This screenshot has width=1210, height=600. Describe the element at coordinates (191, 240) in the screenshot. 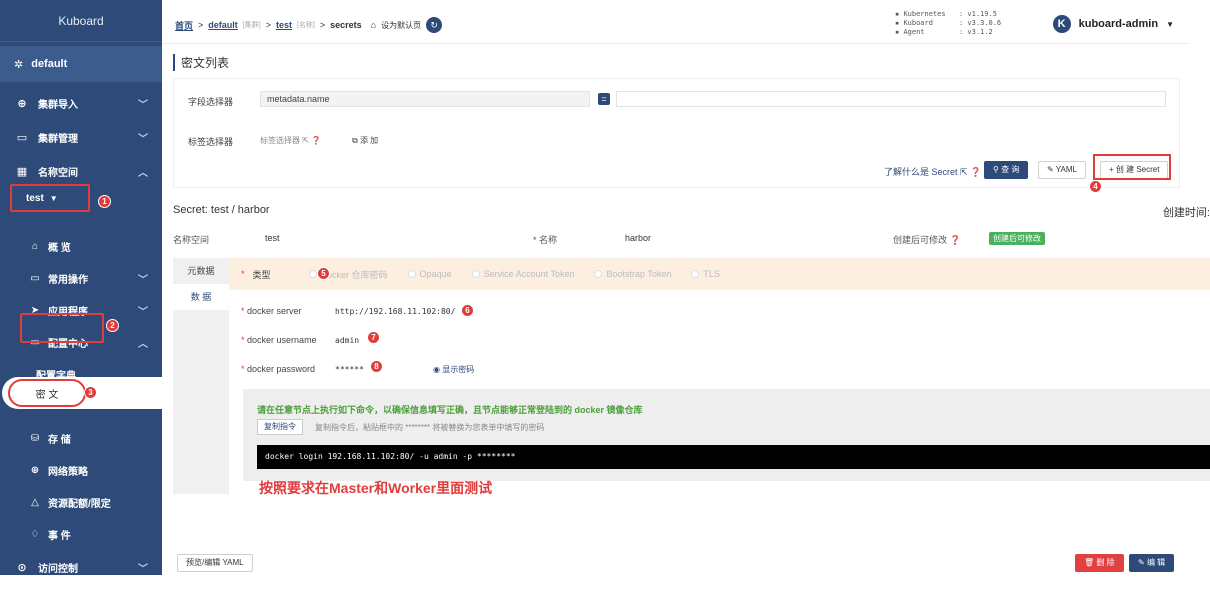

I see `namespace-label: 名称空间` at that location.